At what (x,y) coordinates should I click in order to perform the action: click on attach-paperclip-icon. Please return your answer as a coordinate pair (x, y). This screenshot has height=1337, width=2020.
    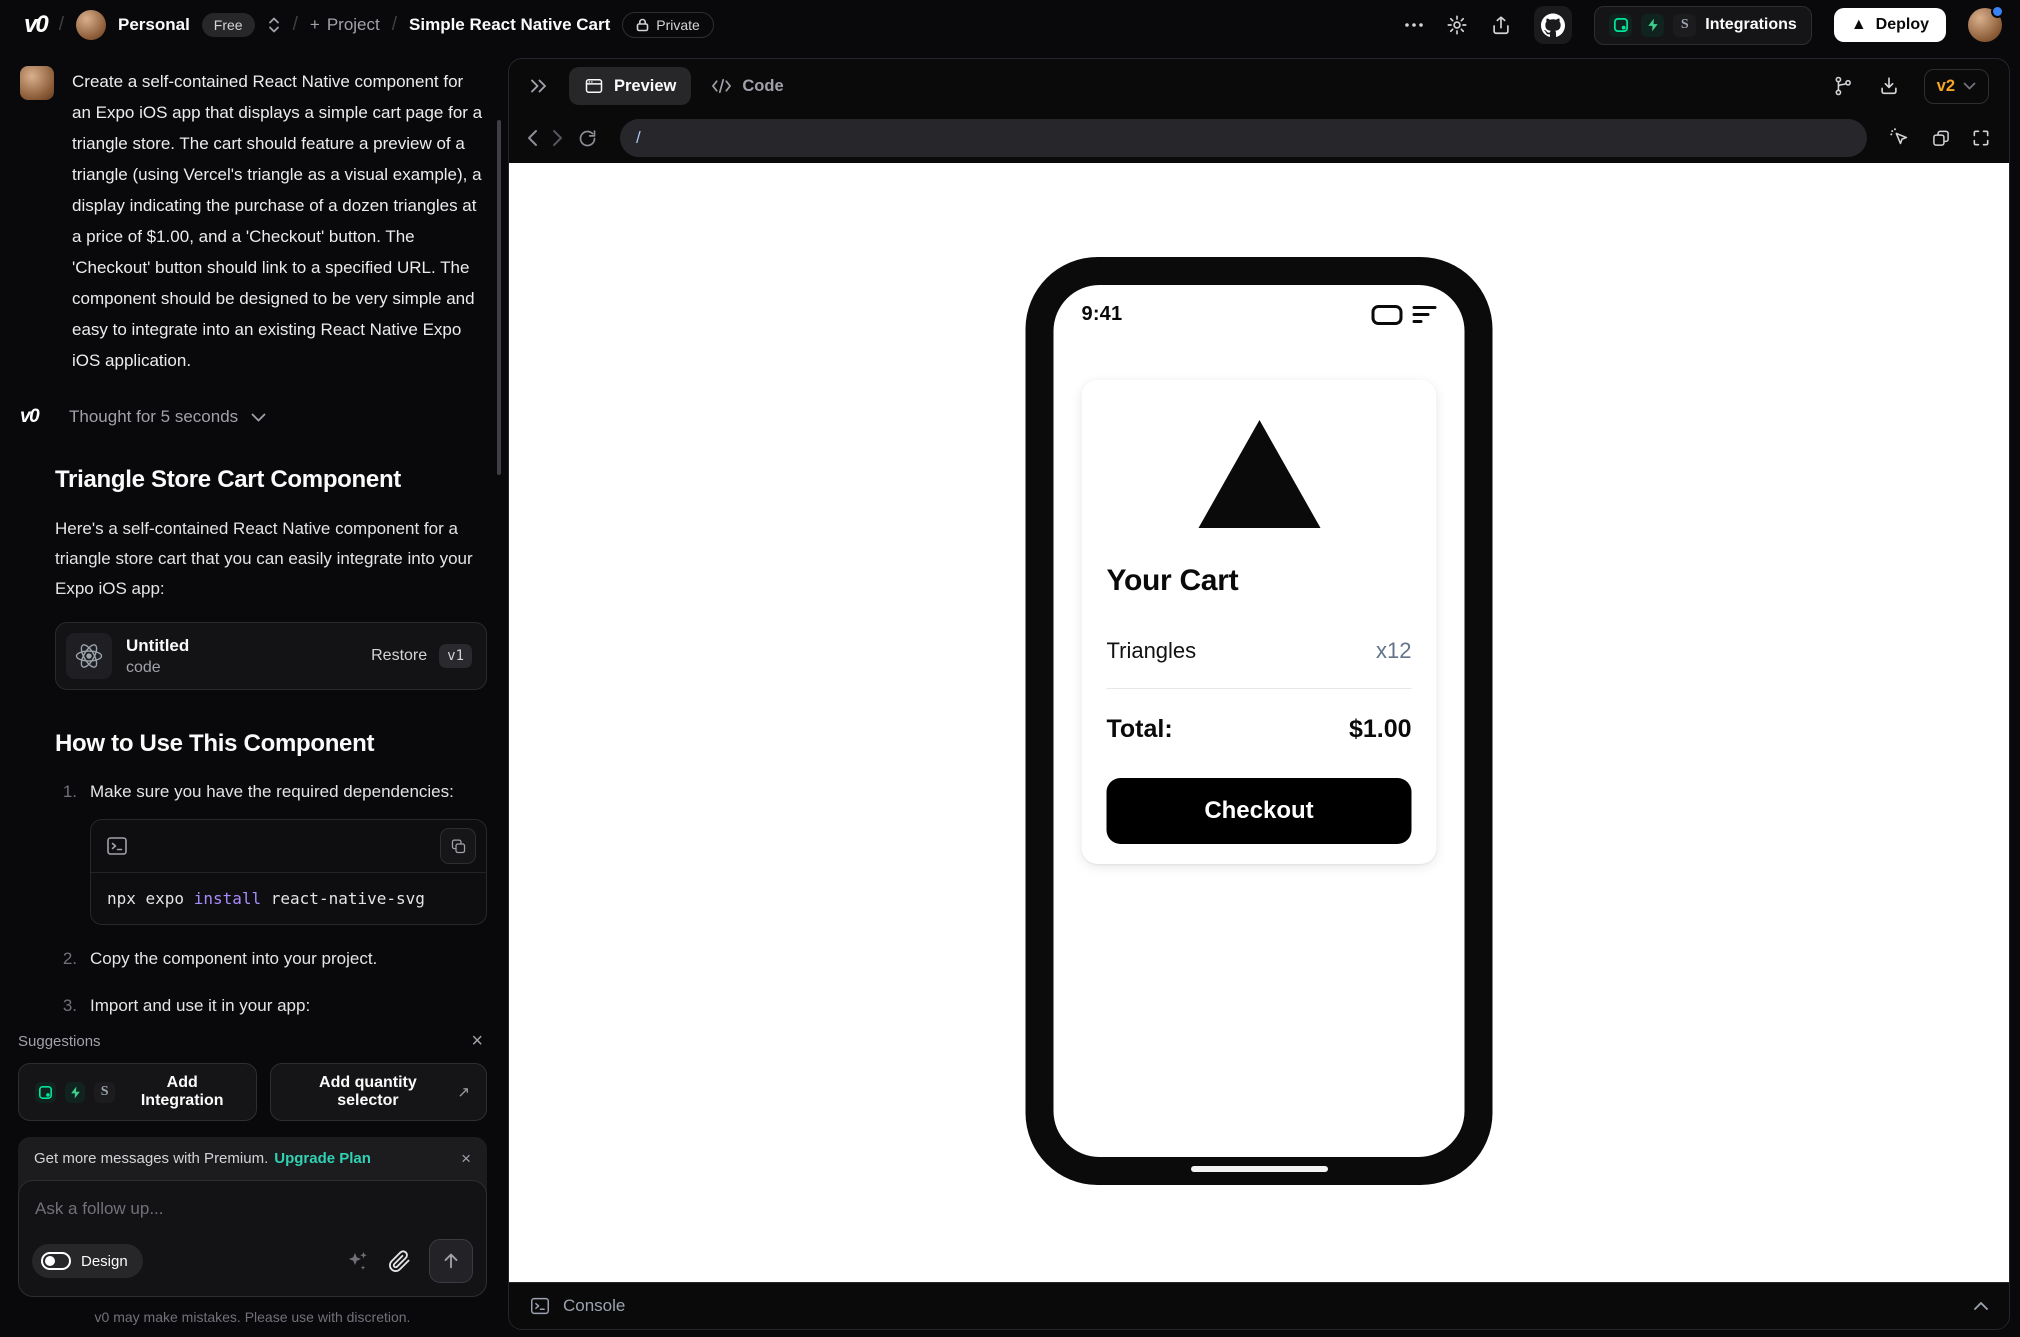
    Looking at the image, I should click on (399, 1261).